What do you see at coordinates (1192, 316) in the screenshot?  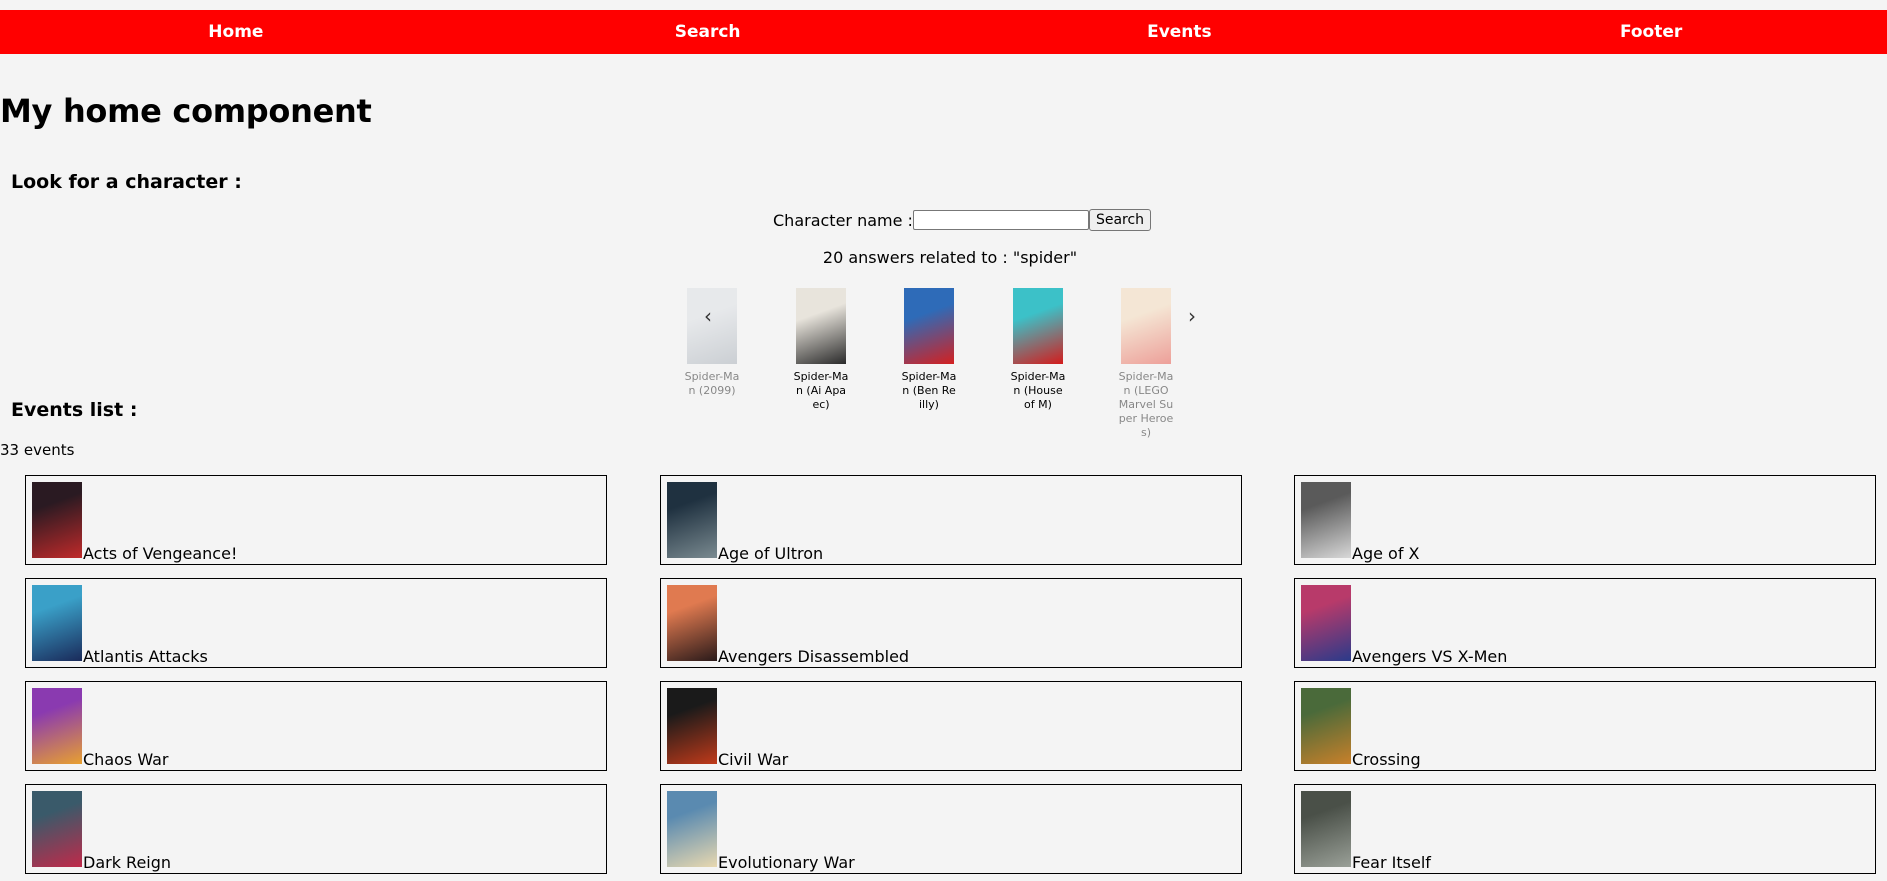 I see `chevron-right-icon: ›` at bounding box center [1192, 316].